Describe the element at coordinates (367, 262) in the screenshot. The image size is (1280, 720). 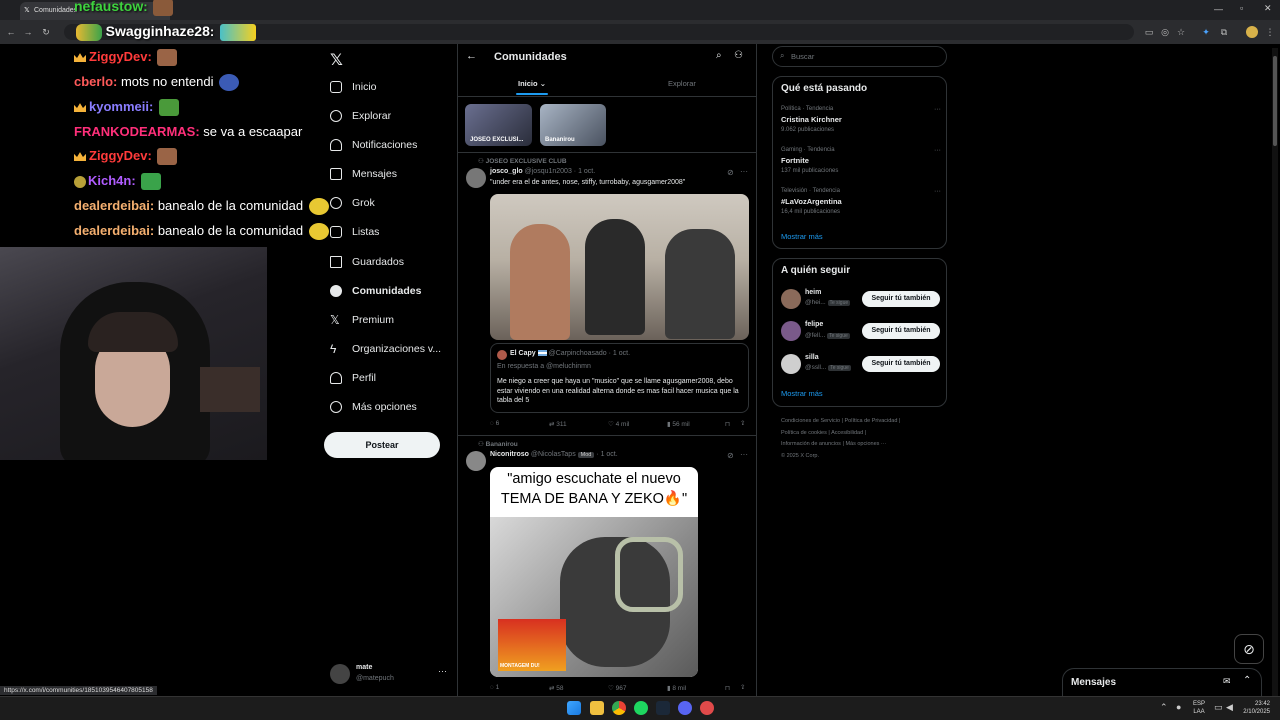
I see `nav-guardados: Guardados` at that location.